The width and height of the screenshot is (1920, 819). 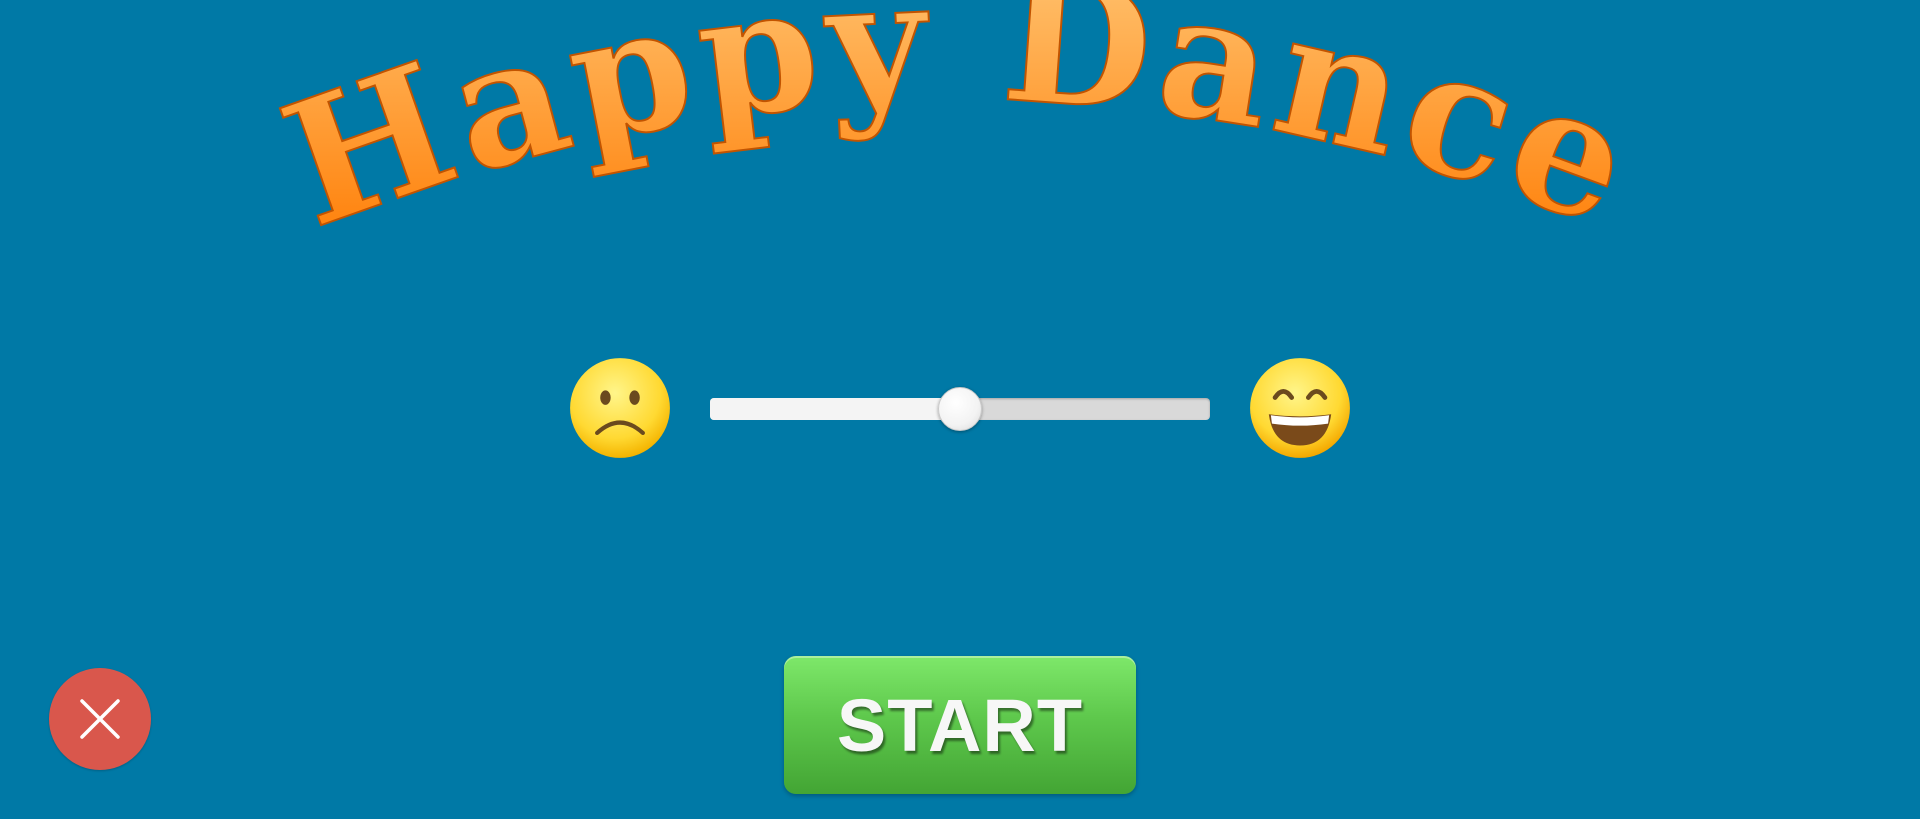 What do you see at coordinates (1300, 408) in the screenshot?
I see `grinning-face-icon` at bounding box center [1300, 408].